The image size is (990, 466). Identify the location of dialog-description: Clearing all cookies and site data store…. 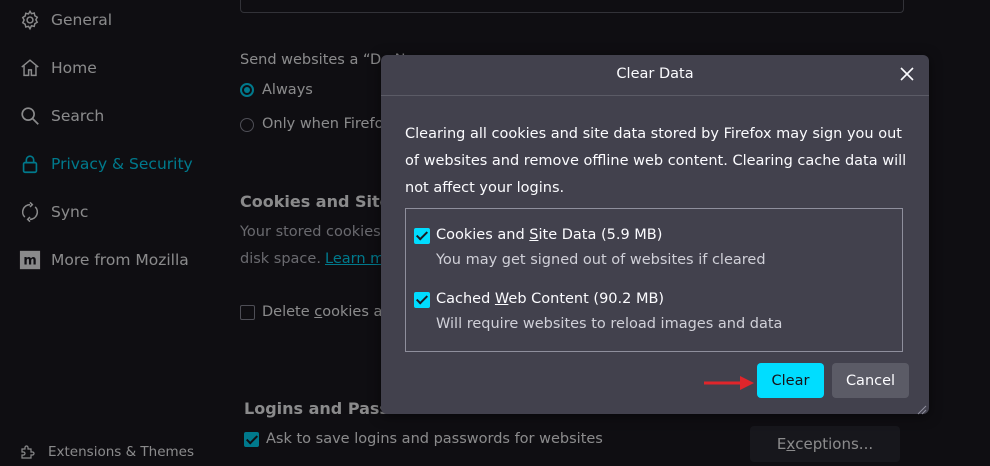
(656, 161).